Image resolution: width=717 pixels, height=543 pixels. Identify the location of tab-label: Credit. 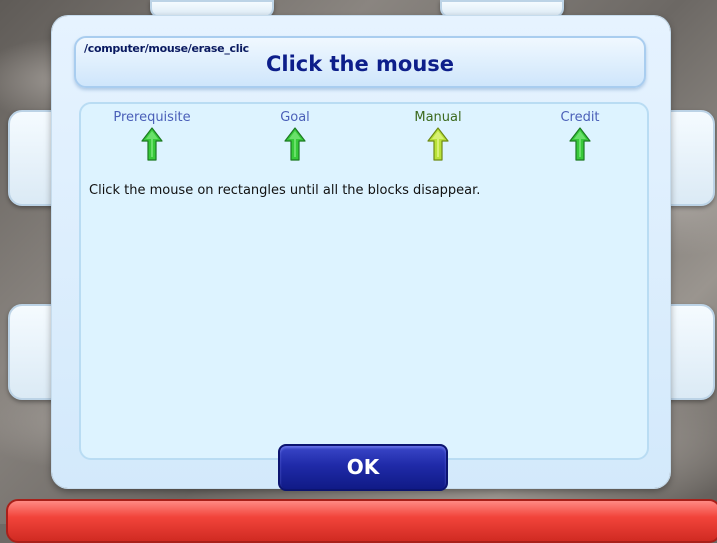
(580, 117).